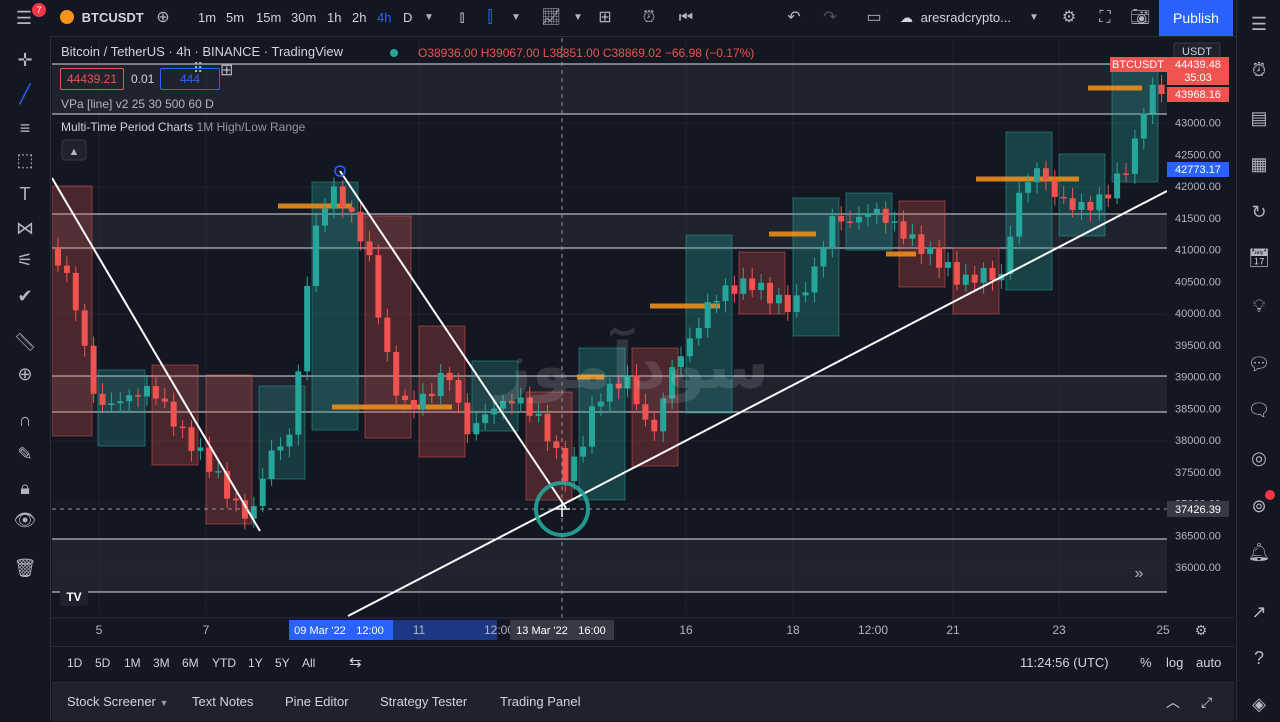 Image resolution: width=1280 pixels, height=722 pixels. What do you see at coordinates (1201, 630) in the screenshot?
I see `axis-settings-icon: ⚙︎` at bounding box center [1201, 630].